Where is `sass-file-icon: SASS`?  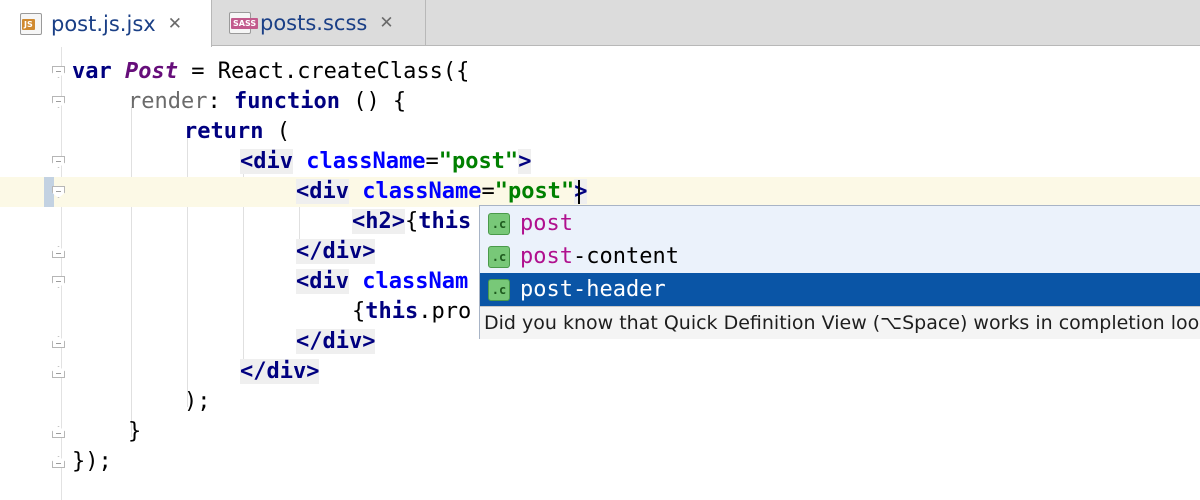
sass-file-icon: SASS is located at coordinates (244, 23).